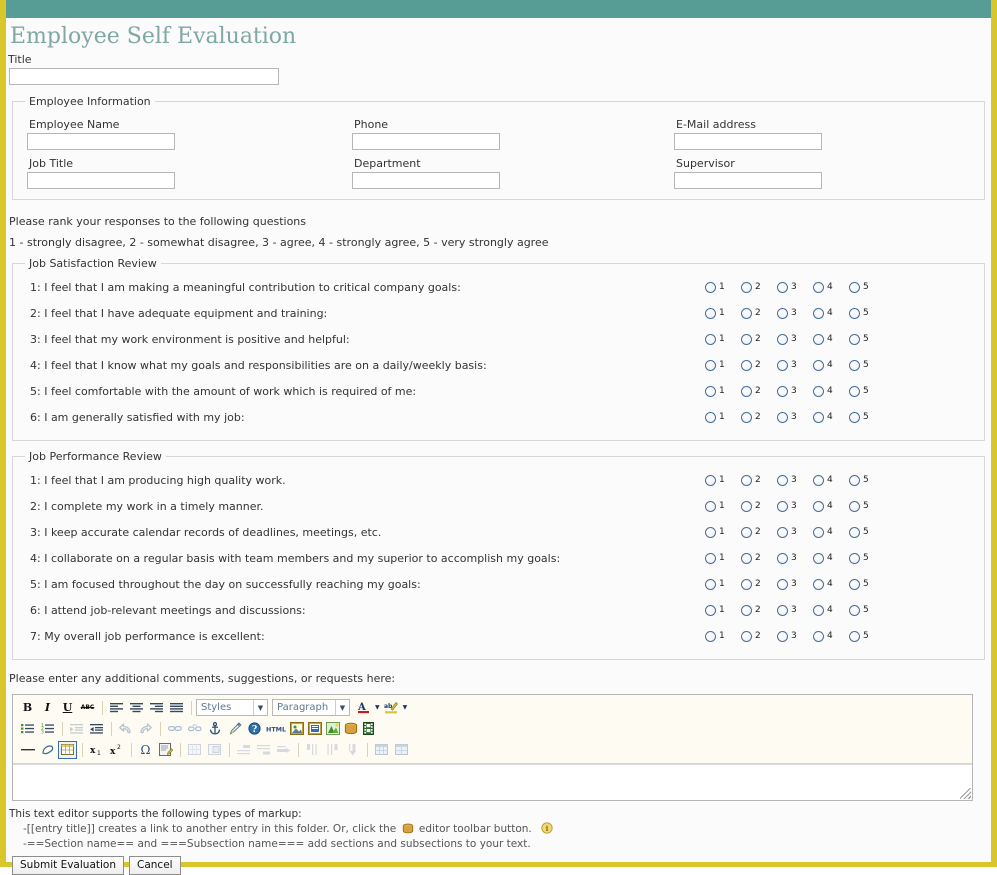 The width and height of the screenshot is (997, 875). I want to click on supervisor-input, so click(748, 181).